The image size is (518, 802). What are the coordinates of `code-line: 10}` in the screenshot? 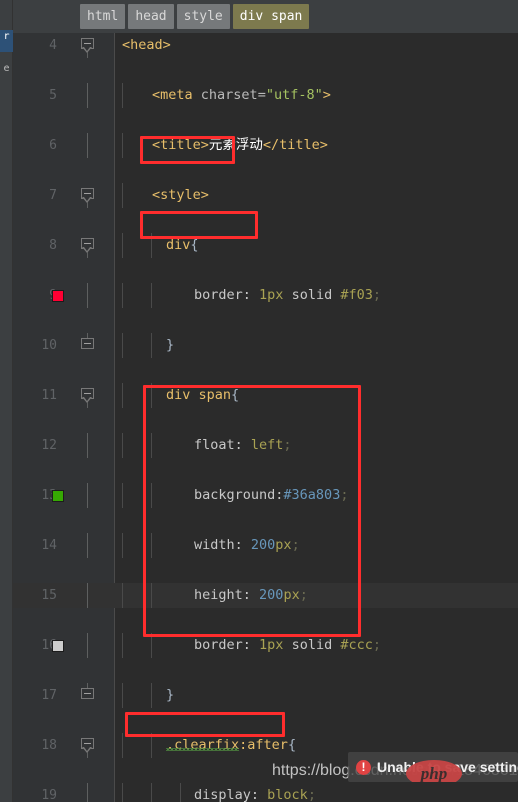 It's located at (265, 345).